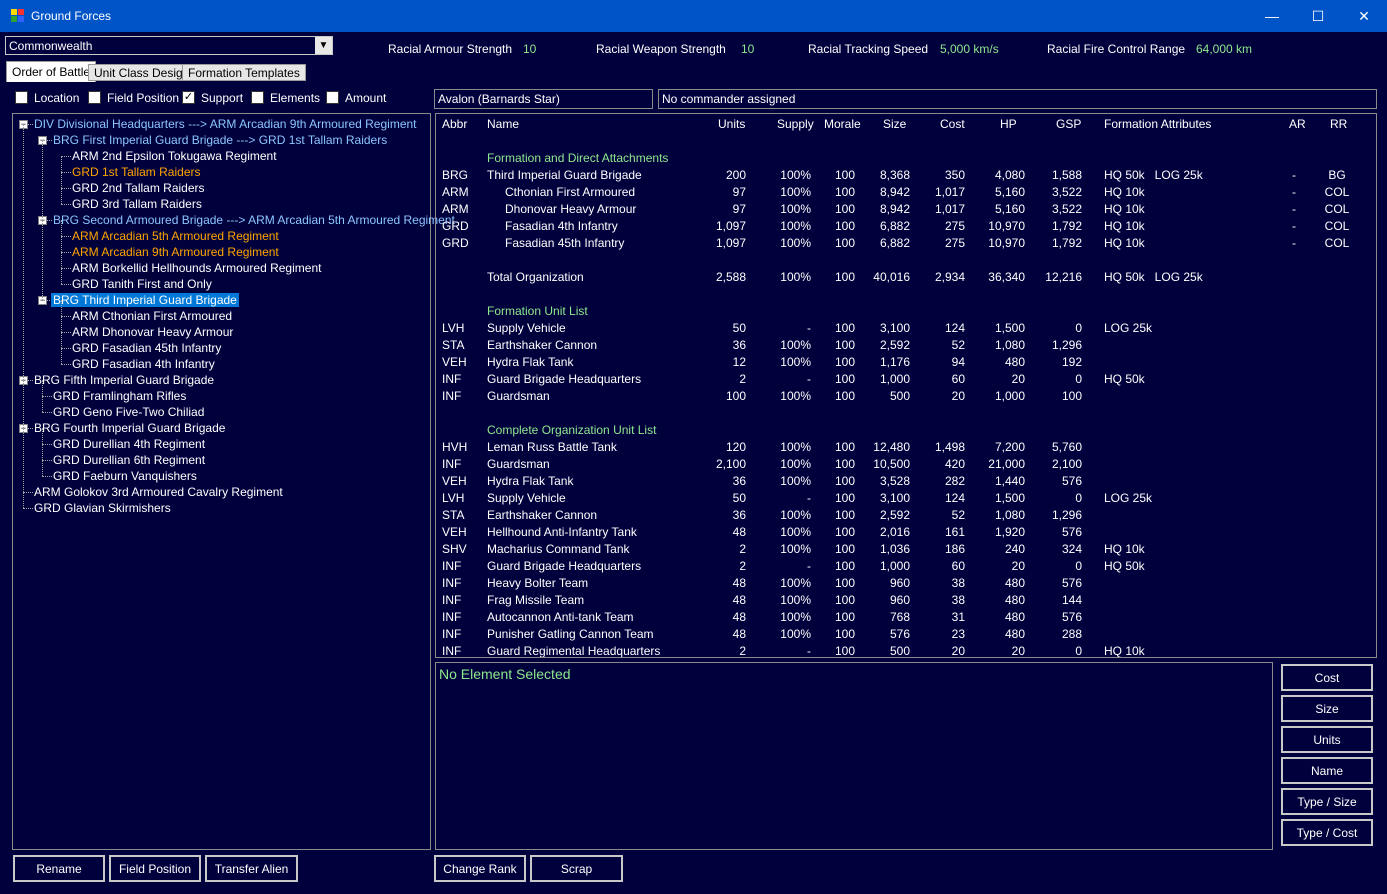  What do you see at coordinates (102, 508) in the screenshot?
I see `tree-item: GRD Glavian Skirmishers` at bounding box center [102, 508].